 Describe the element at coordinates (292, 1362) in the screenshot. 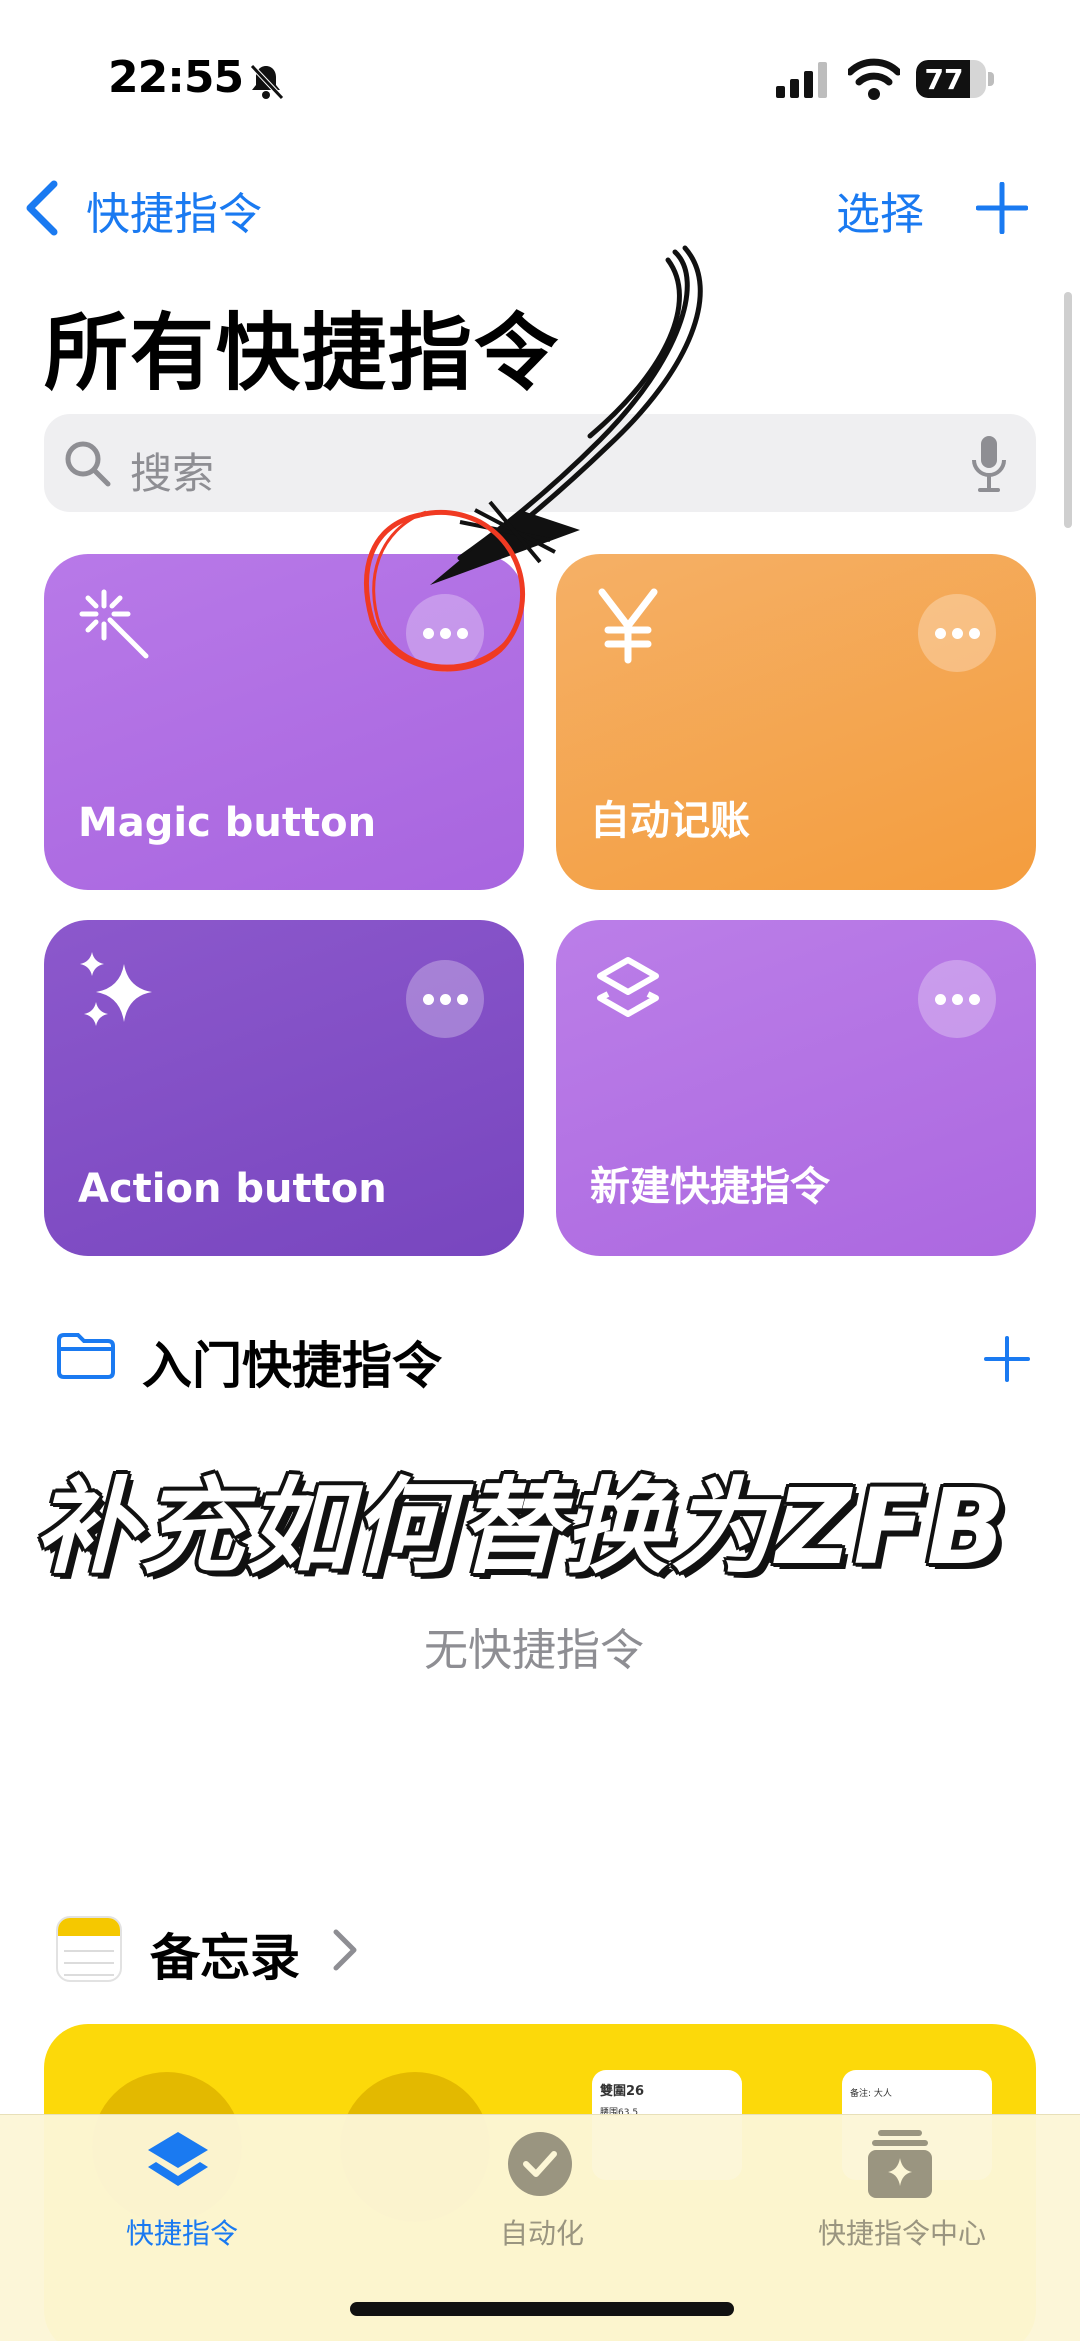

I see `folder-title: 入门快捷指令` at that location.